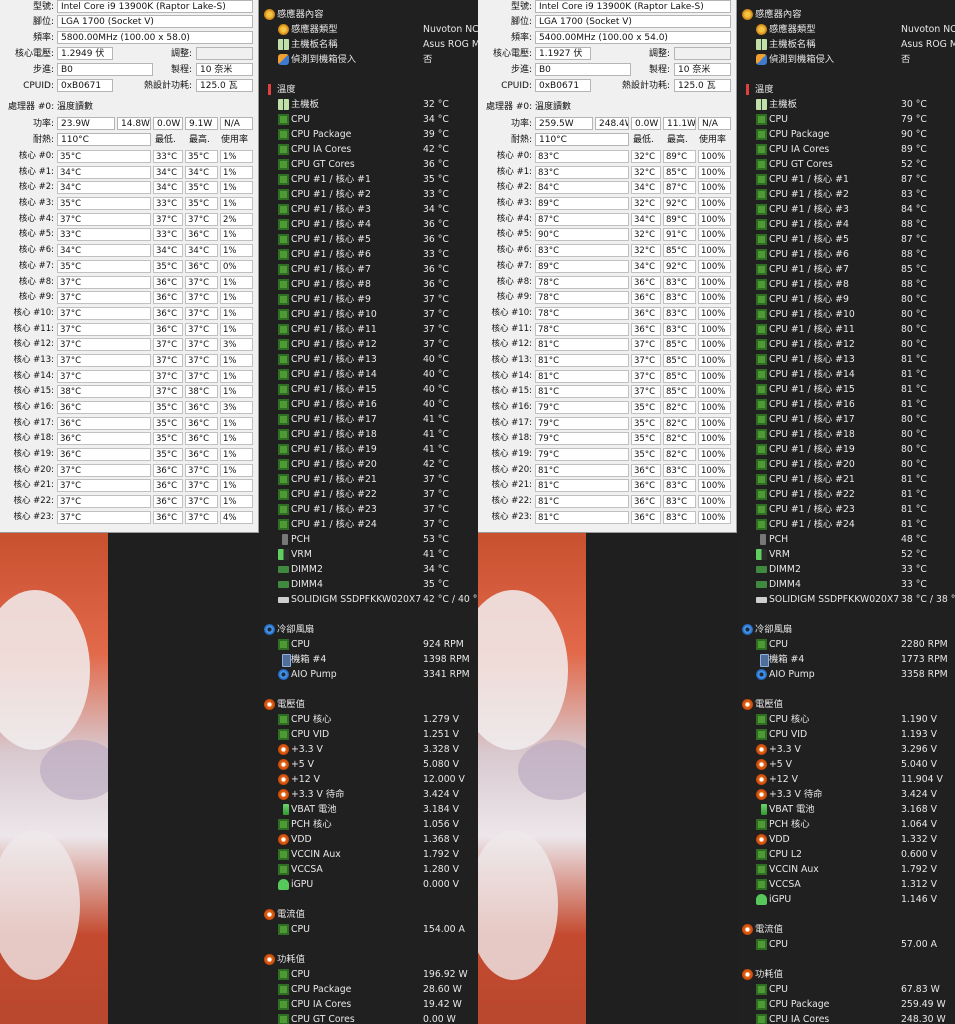 This screenshot has height=1024, width=955. I want to click on sensor-row: CPU Package 259.49 W, so click(846, 1004).